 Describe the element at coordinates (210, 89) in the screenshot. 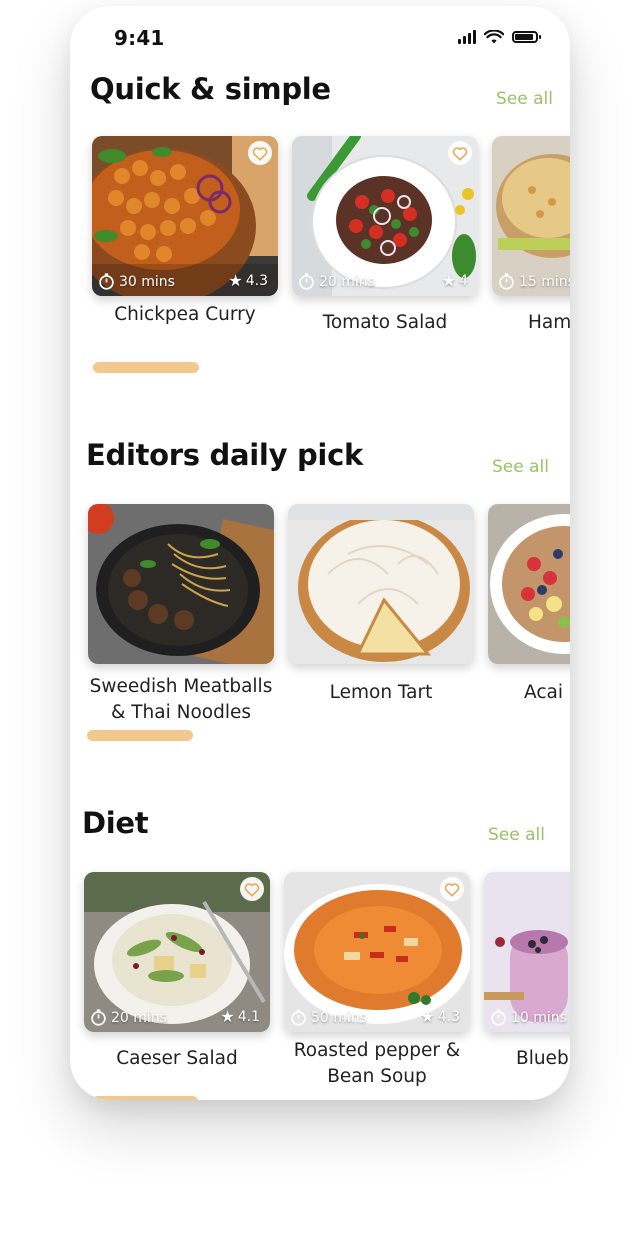

I see `section-title: Quick & simple` at that location.